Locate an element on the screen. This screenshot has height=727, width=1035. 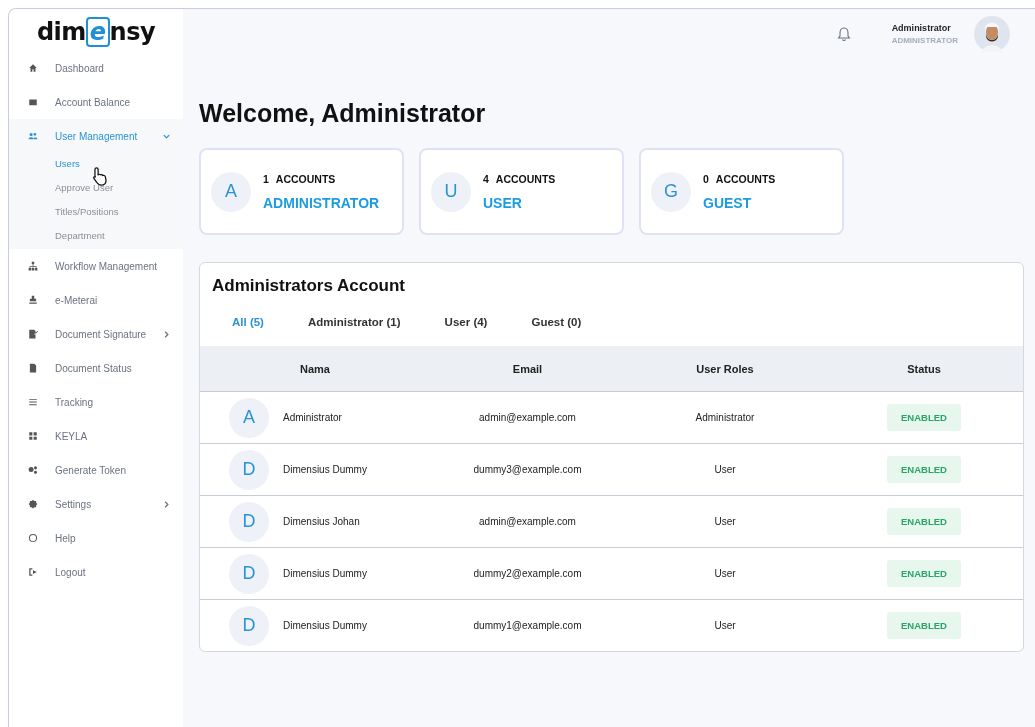
column-header: Status is located at coordinates (924, 368).